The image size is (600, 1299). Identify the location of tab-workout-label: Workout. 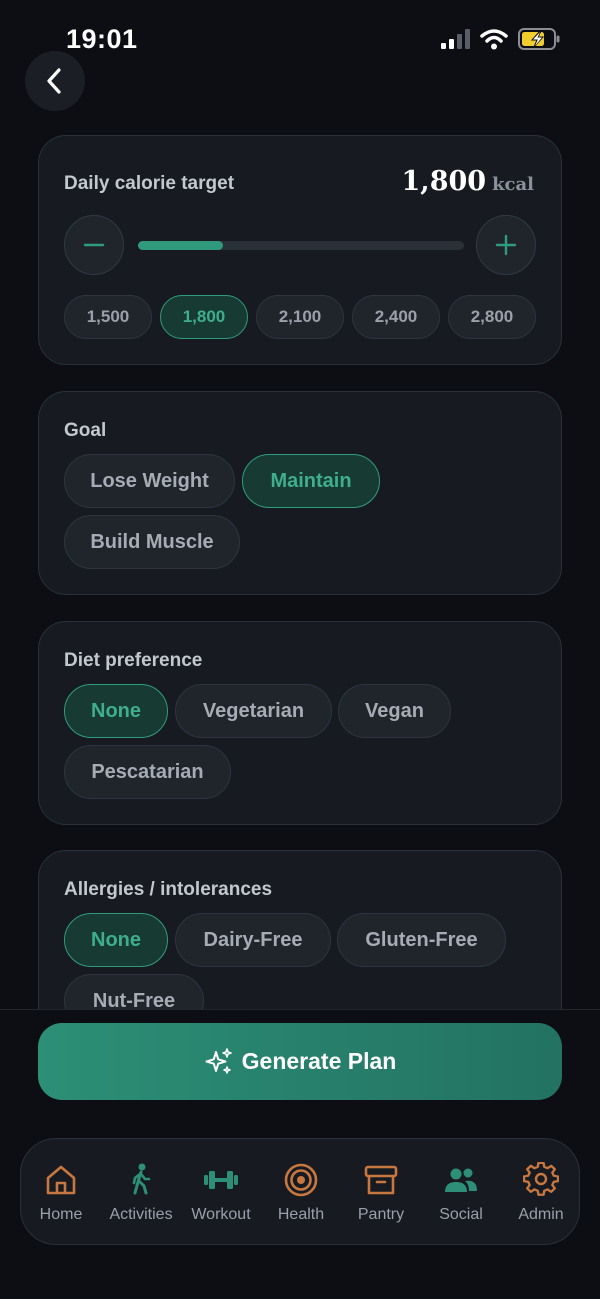
(221, 1214).